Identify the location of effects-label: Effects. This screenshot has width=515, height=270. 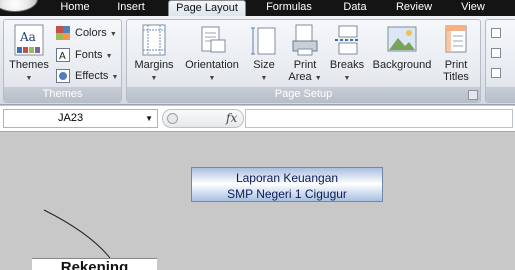
(92, 76).